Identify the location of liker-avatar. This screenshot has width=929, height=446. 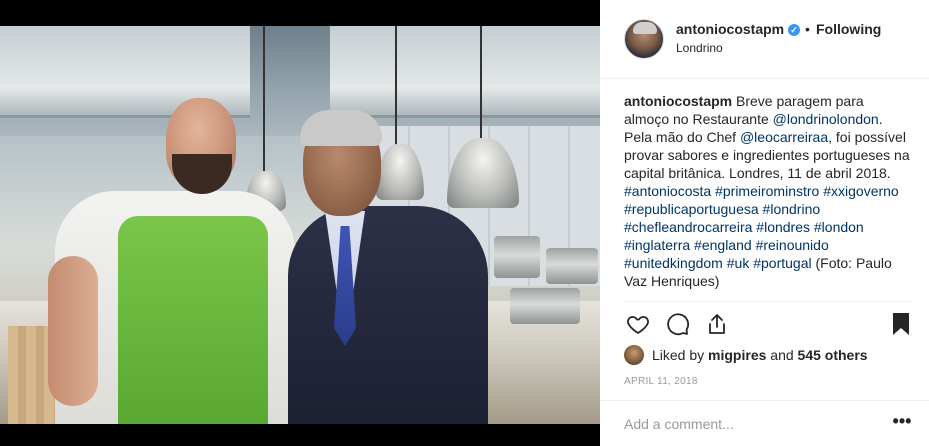
(634, 355).